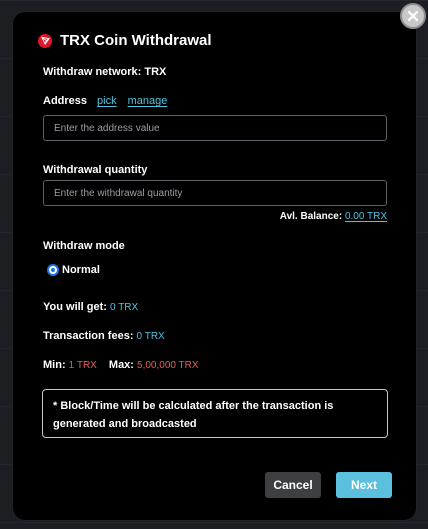 The height and width of the screenshot is (529, 428). I want to click on receive-label: You will get:, so click(75, 307).